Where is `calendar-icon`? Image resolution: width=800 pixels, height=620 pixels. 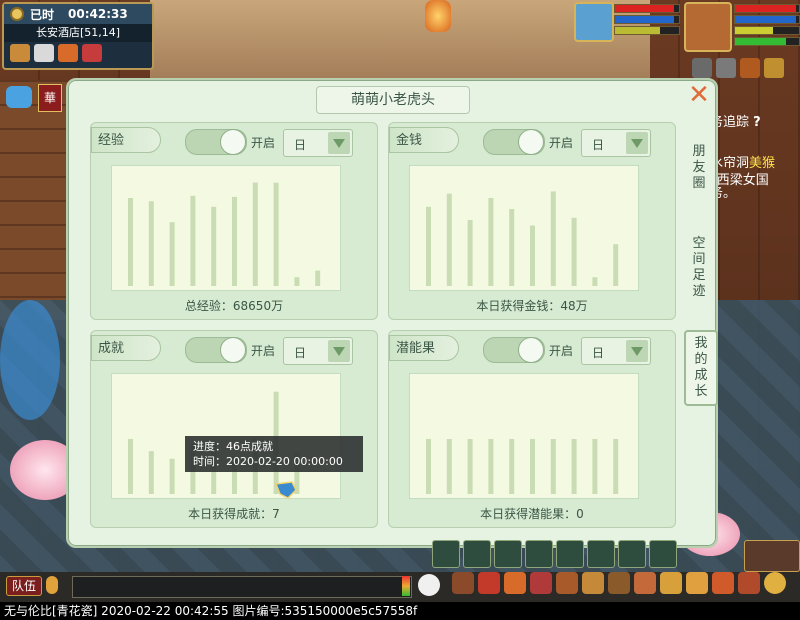
calendar-icon is located at coordinates (92, 53).